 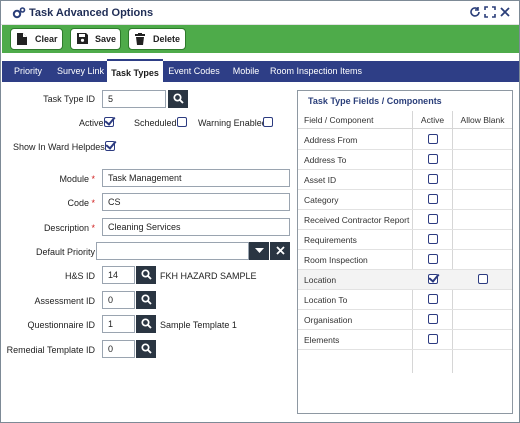 What do you see at coordinates (196, 227) in the screenshot?
I see `description-field: Cleaning Services` at bounding box center [196, 227].